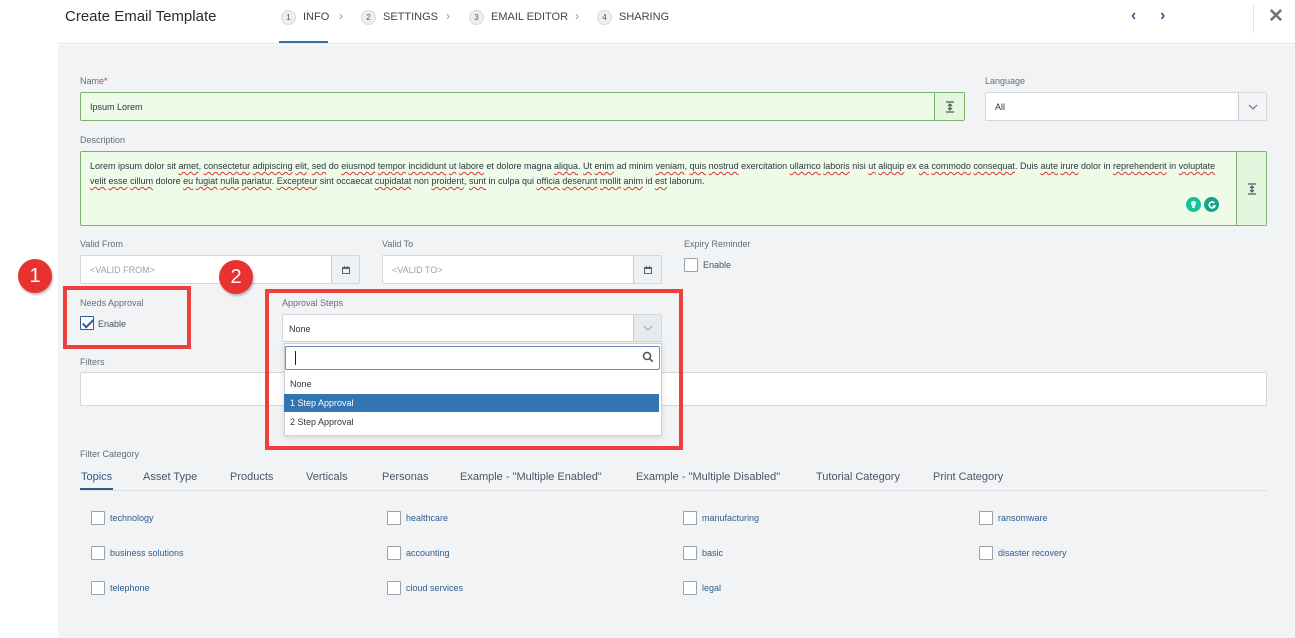 The height and width of the screenshot is (638, 1295). I want to click on previous-icon: ‹, so click(1133, 16).